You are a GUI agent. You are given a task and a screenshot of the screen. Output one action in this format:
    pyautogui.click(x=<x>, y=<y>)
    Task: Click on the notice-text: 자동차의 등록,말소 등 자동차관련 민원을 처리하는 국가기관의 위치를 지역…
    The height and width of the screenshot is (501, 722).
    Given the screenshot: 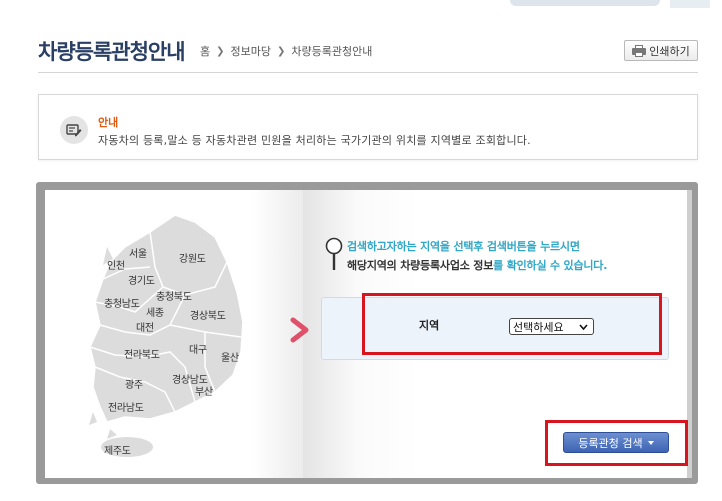 What is the action you would take?
    pyautogui.click(x=314, y=140)
    